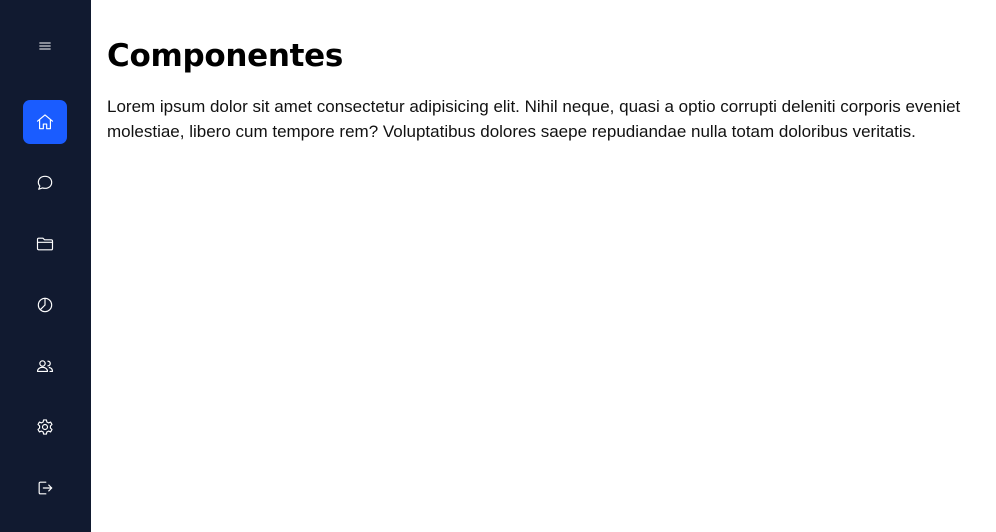 The height and width of the screenshot is (532, 996). I want to click on pie-chart-icon, so click(45, 305).